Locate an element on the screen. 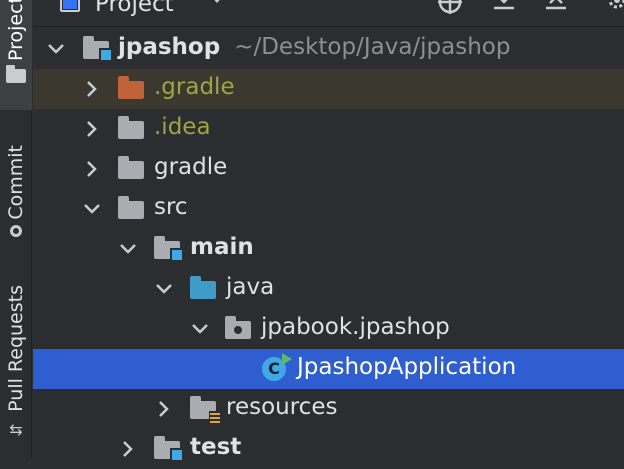 The width and height of the screenshot is (624, 469). tool-tab-commit-label: Commit is located at coordinates (16, 182).